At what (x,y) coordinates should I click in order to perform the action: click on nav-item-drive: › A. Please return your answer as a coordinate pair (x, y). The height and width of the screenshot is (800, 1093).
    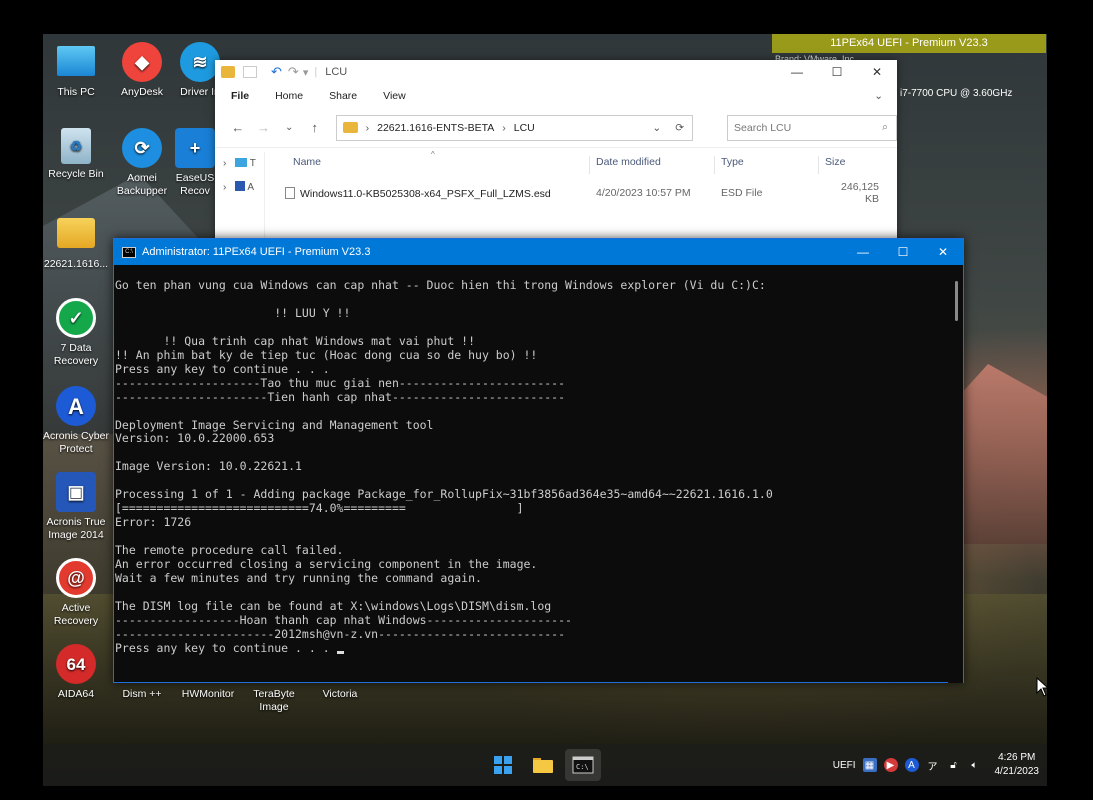
    Looking at the image, I should click on (239, 188).